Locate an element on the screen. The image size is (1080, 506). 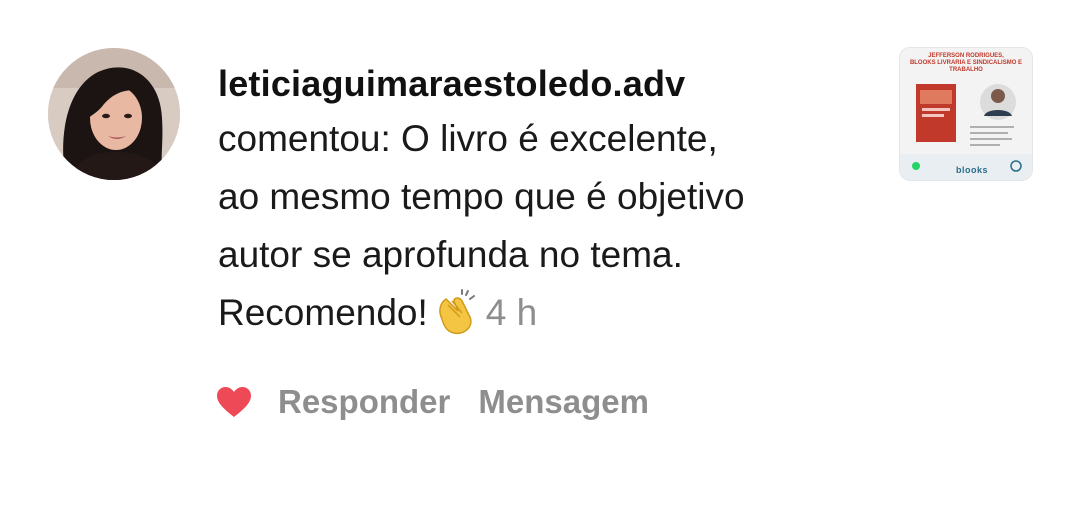
comment-text-line-3: autor se aprofunda no tema. is located at coordinates (450, 254).